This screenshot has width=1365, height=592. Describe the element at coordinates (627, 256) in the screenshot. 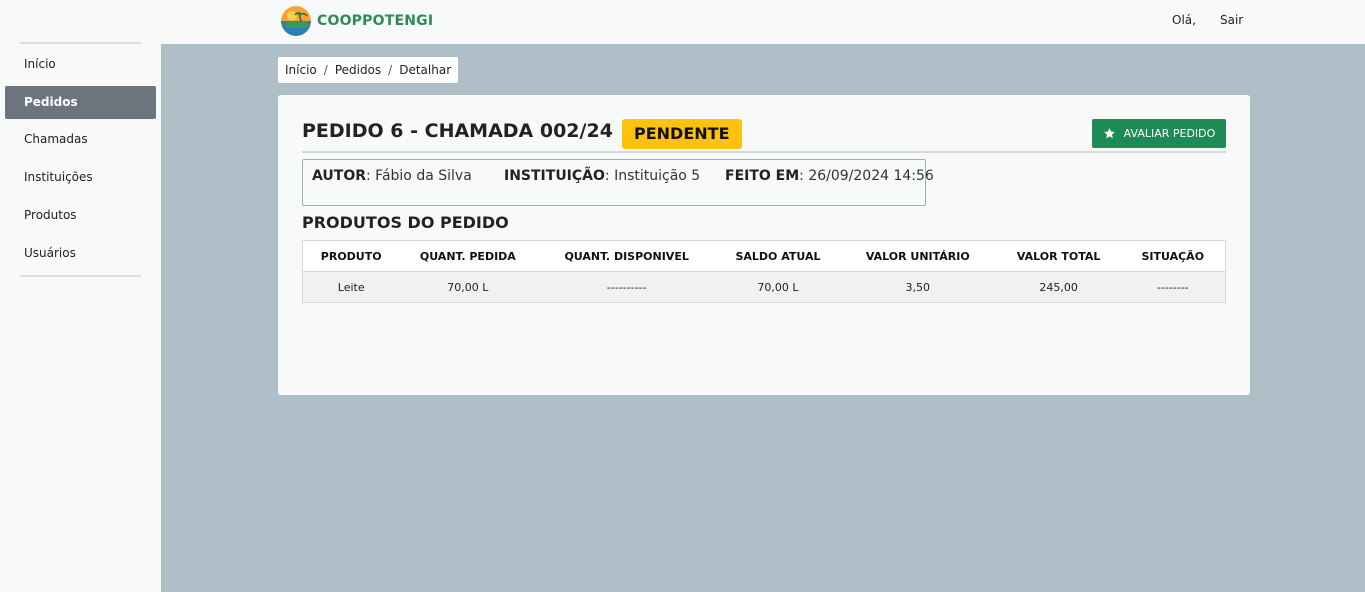

I see `column-header: QUANT. DISPONIVEL` at that location.